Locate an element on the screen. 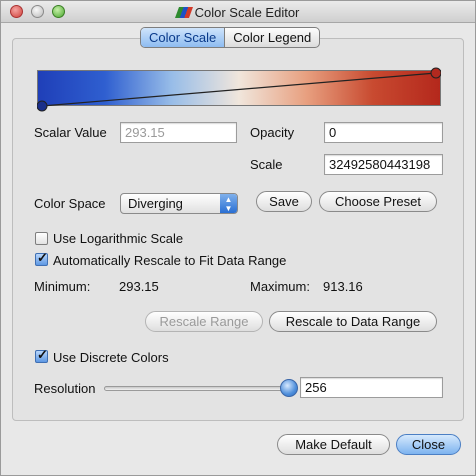 The image size is (476, 476). colormap-editor is located at coordinates (239, 89).